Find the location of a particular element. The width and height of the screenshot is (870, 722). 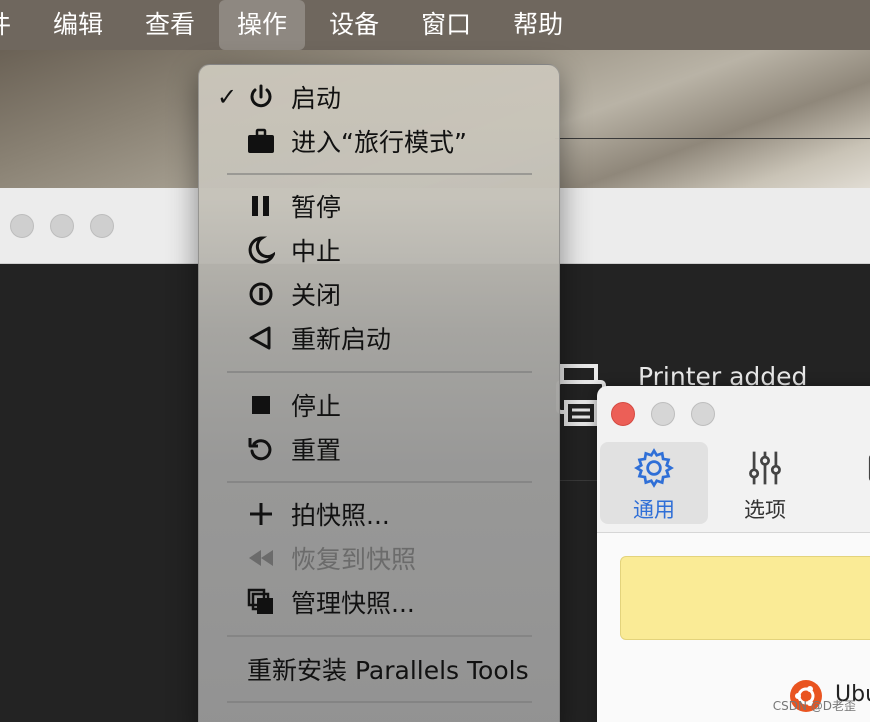

tab-options: 选项 is located at coordinates (765, 483).